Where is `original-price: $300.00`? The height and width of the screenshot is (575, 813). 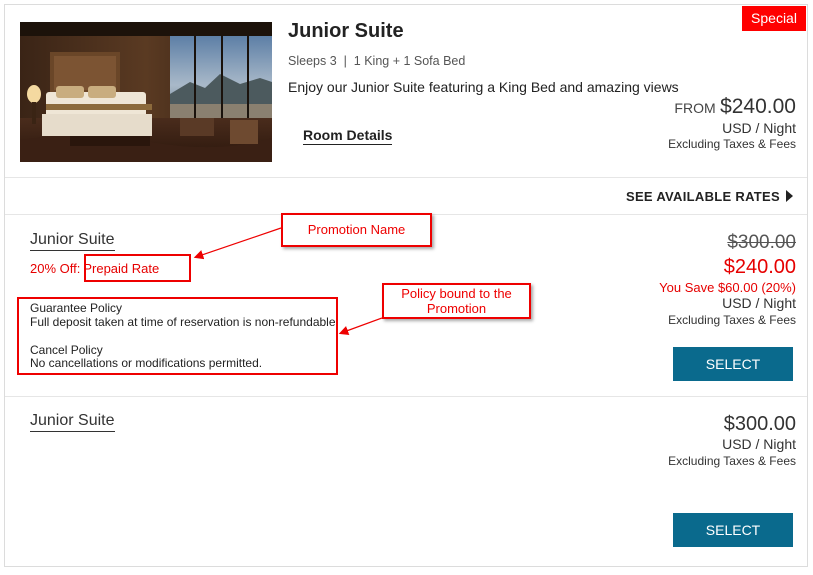
original-price: $300.00 is located at coordinates (761, 242).